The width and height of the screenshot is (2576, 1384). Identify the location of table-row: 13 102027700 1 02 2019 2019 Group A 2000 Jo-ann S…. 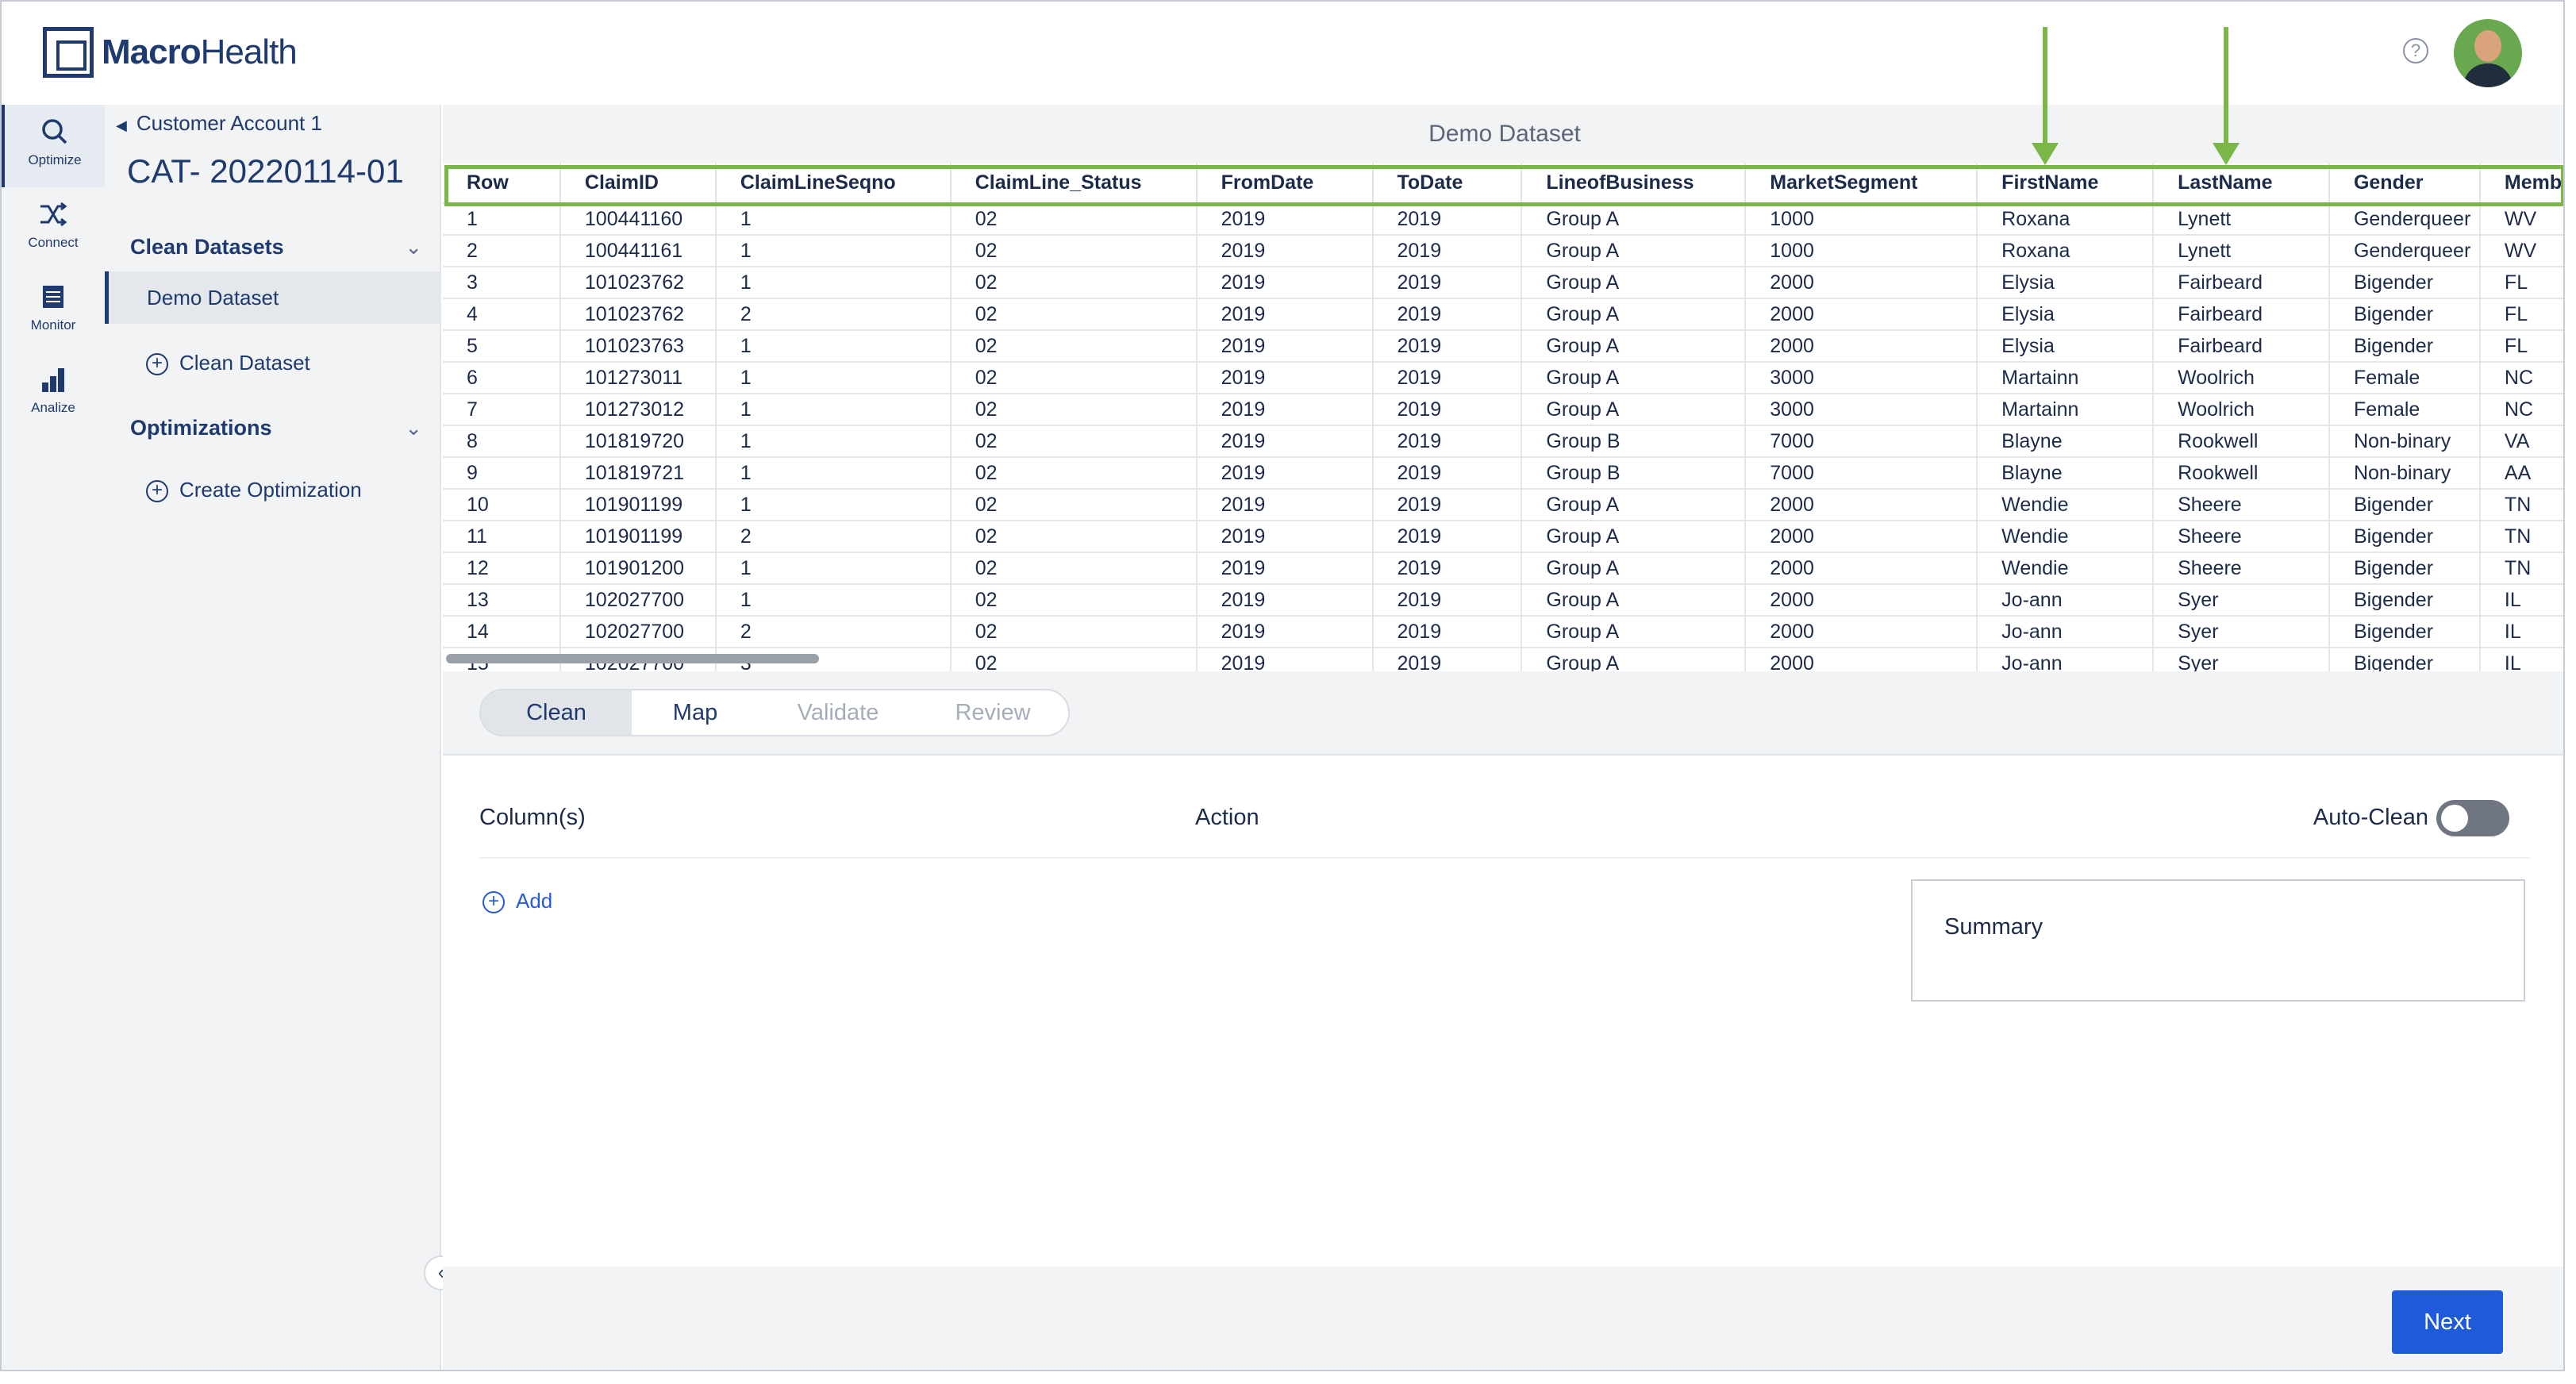
(1503, 600).